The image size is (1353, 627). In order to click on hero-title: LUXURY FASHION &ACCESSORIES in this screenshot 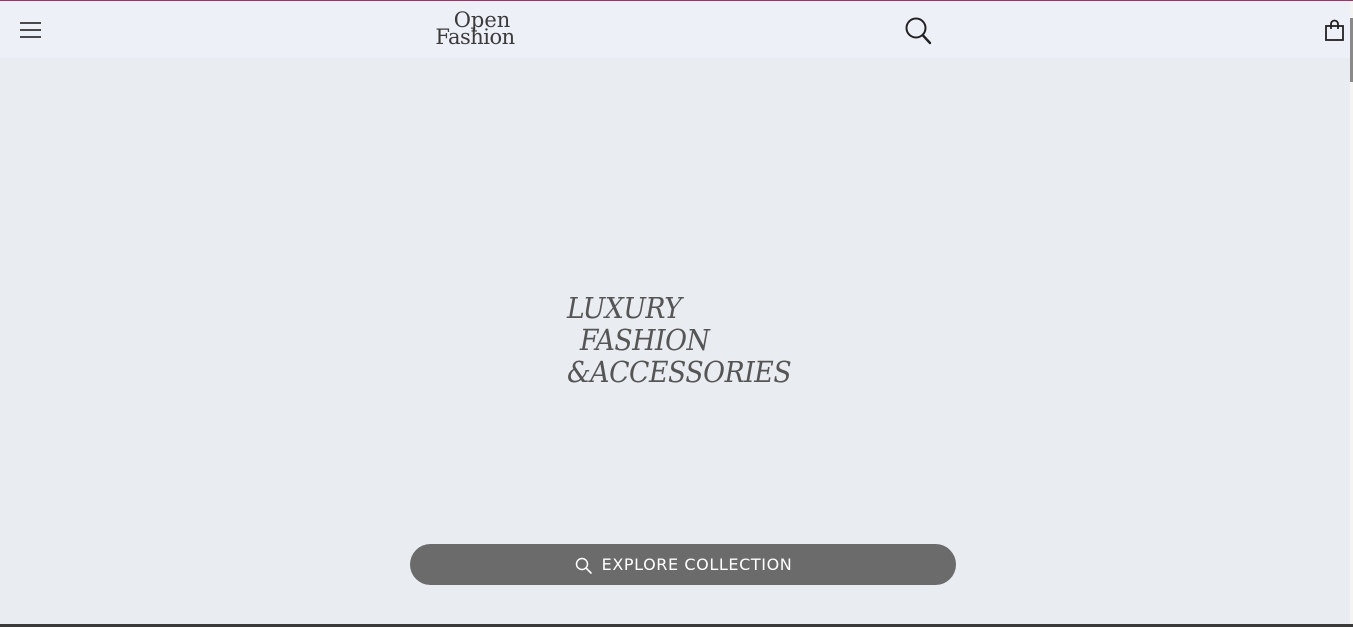, I will do `click(686, 340)`.